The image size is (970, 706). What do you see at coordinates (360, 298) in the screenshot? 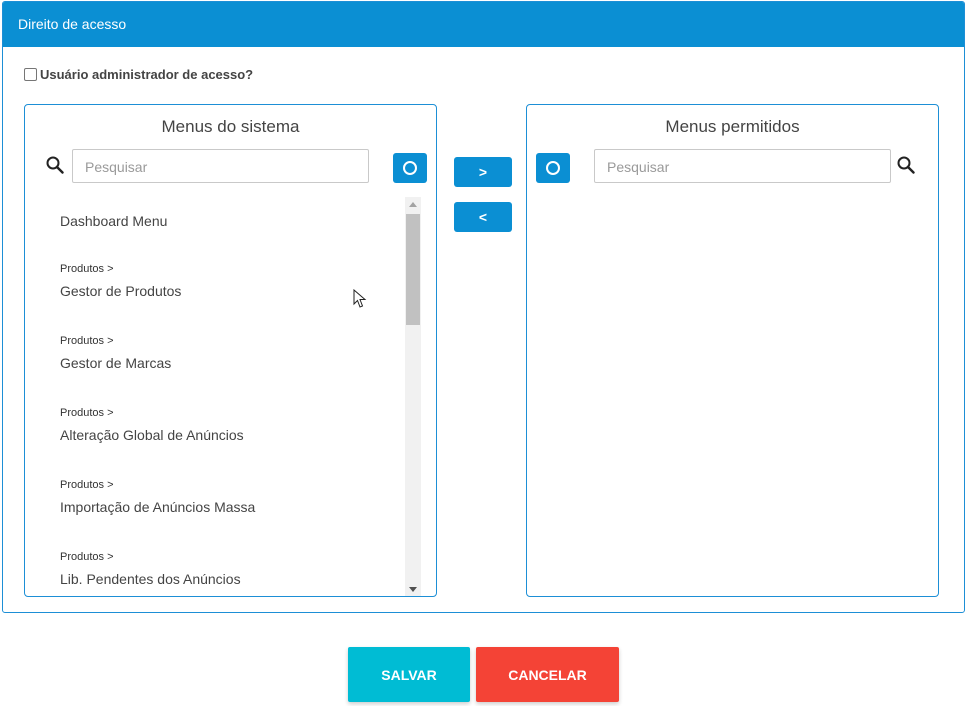
I see `mouse-cursor-icon` at bounding box center [360, 298].